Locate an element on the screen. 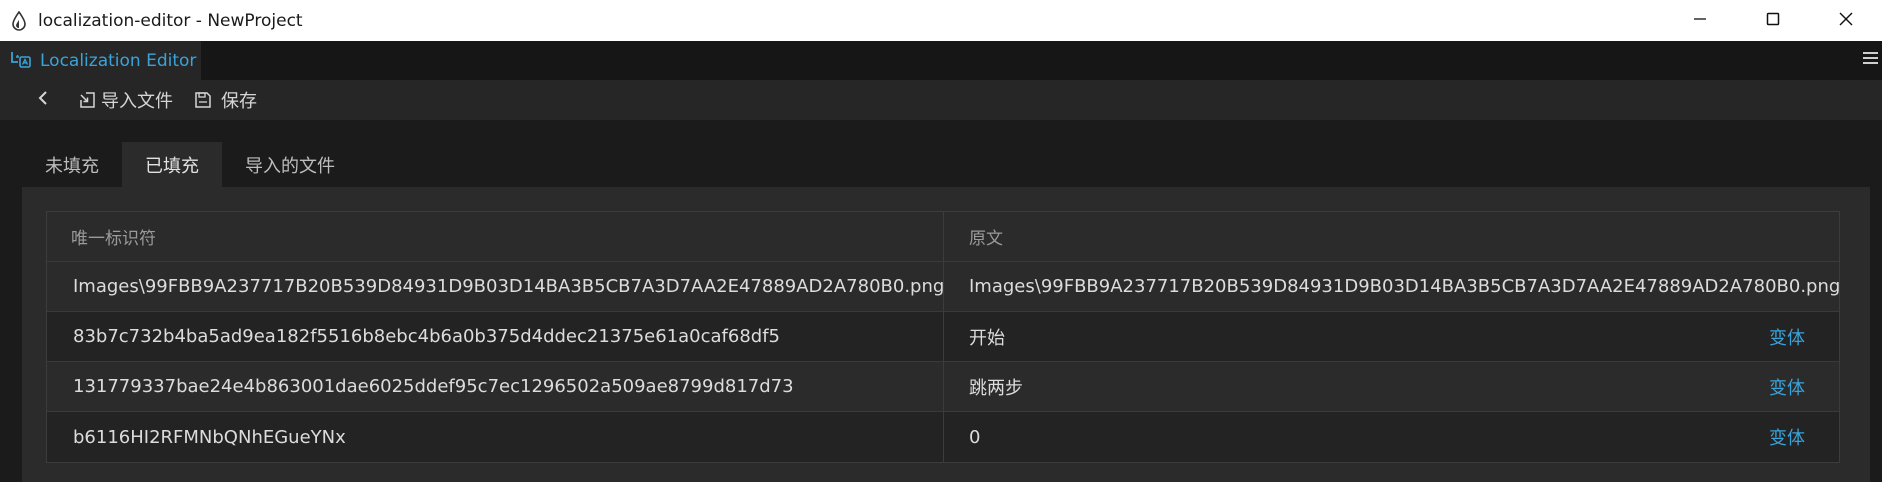 The image size is (1882, 482). window-title: localization-editor - NewProject is located at coordinates (170, 20).